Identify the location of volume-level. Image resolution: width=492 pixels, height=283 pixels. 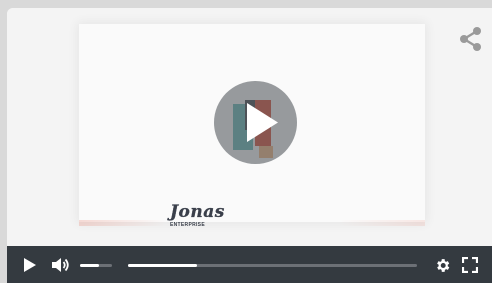
(89, 265).